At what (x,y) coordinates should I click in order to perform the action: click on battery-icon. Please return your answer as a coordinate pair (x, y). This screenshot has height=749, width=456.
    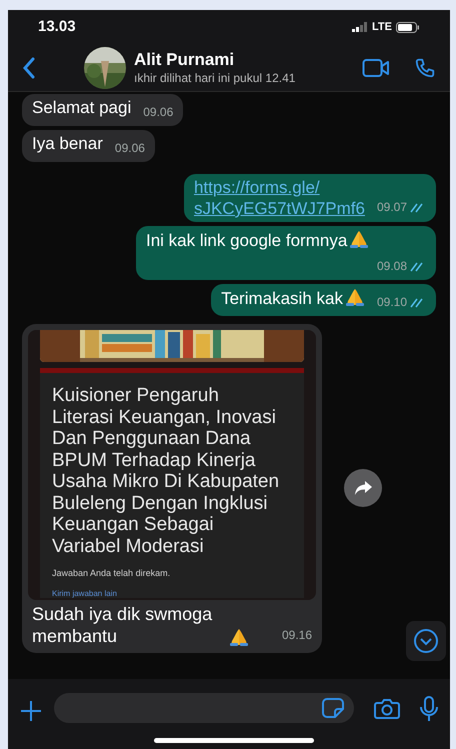
    Looking at the image, I should click on (408, 27).